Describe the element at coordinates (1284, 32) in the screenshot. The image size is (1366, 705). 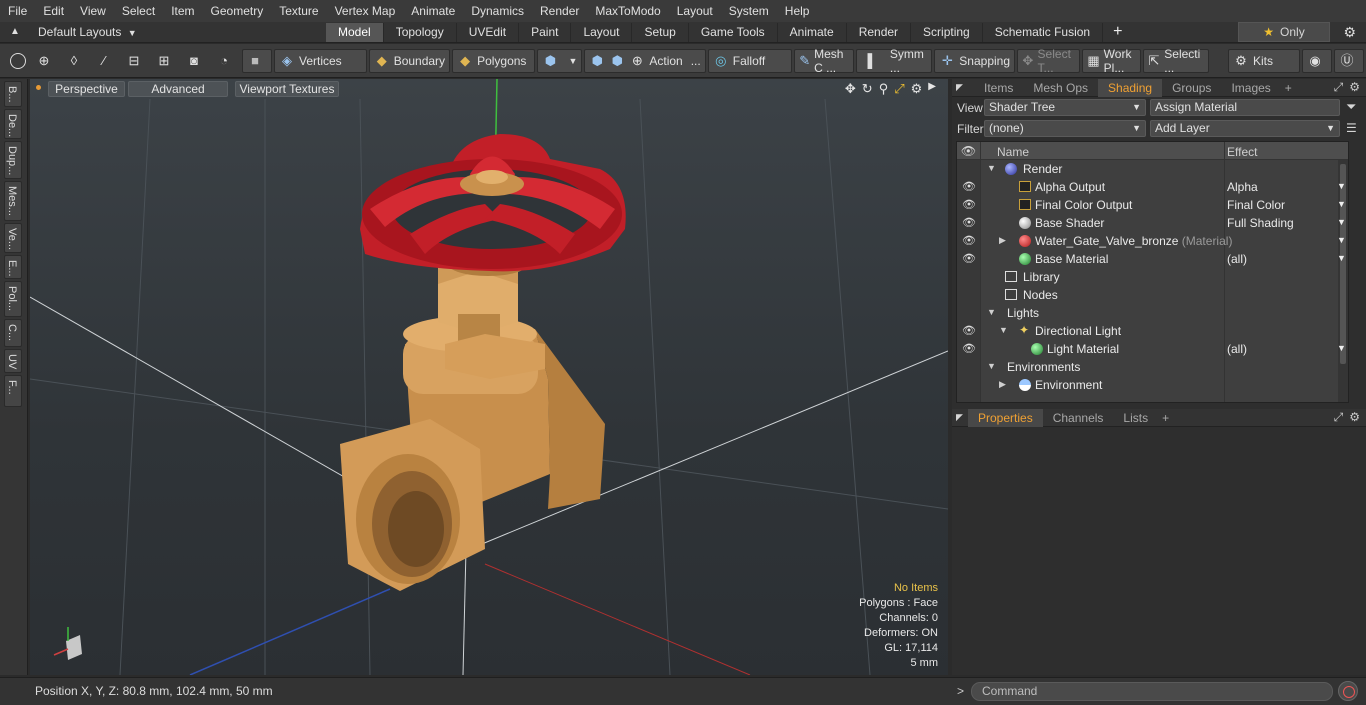
I see `only-toggle: ★ Only` at that location.